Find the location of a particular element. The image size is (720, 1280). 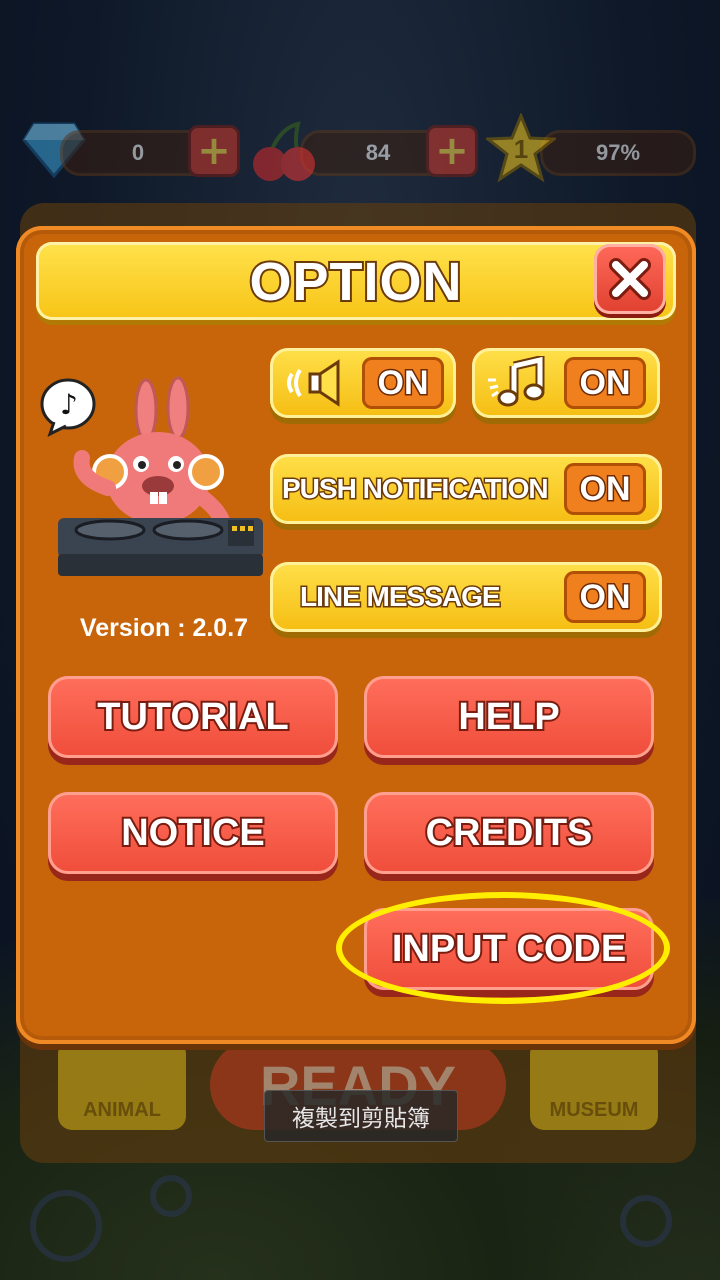

dialog-title-bar: OPTION is located at coordinates (356, 281).